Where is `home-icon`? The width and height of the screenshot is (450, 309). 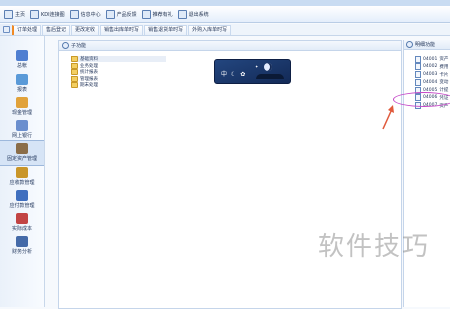 home-icon is located at coordinates (8, 14).